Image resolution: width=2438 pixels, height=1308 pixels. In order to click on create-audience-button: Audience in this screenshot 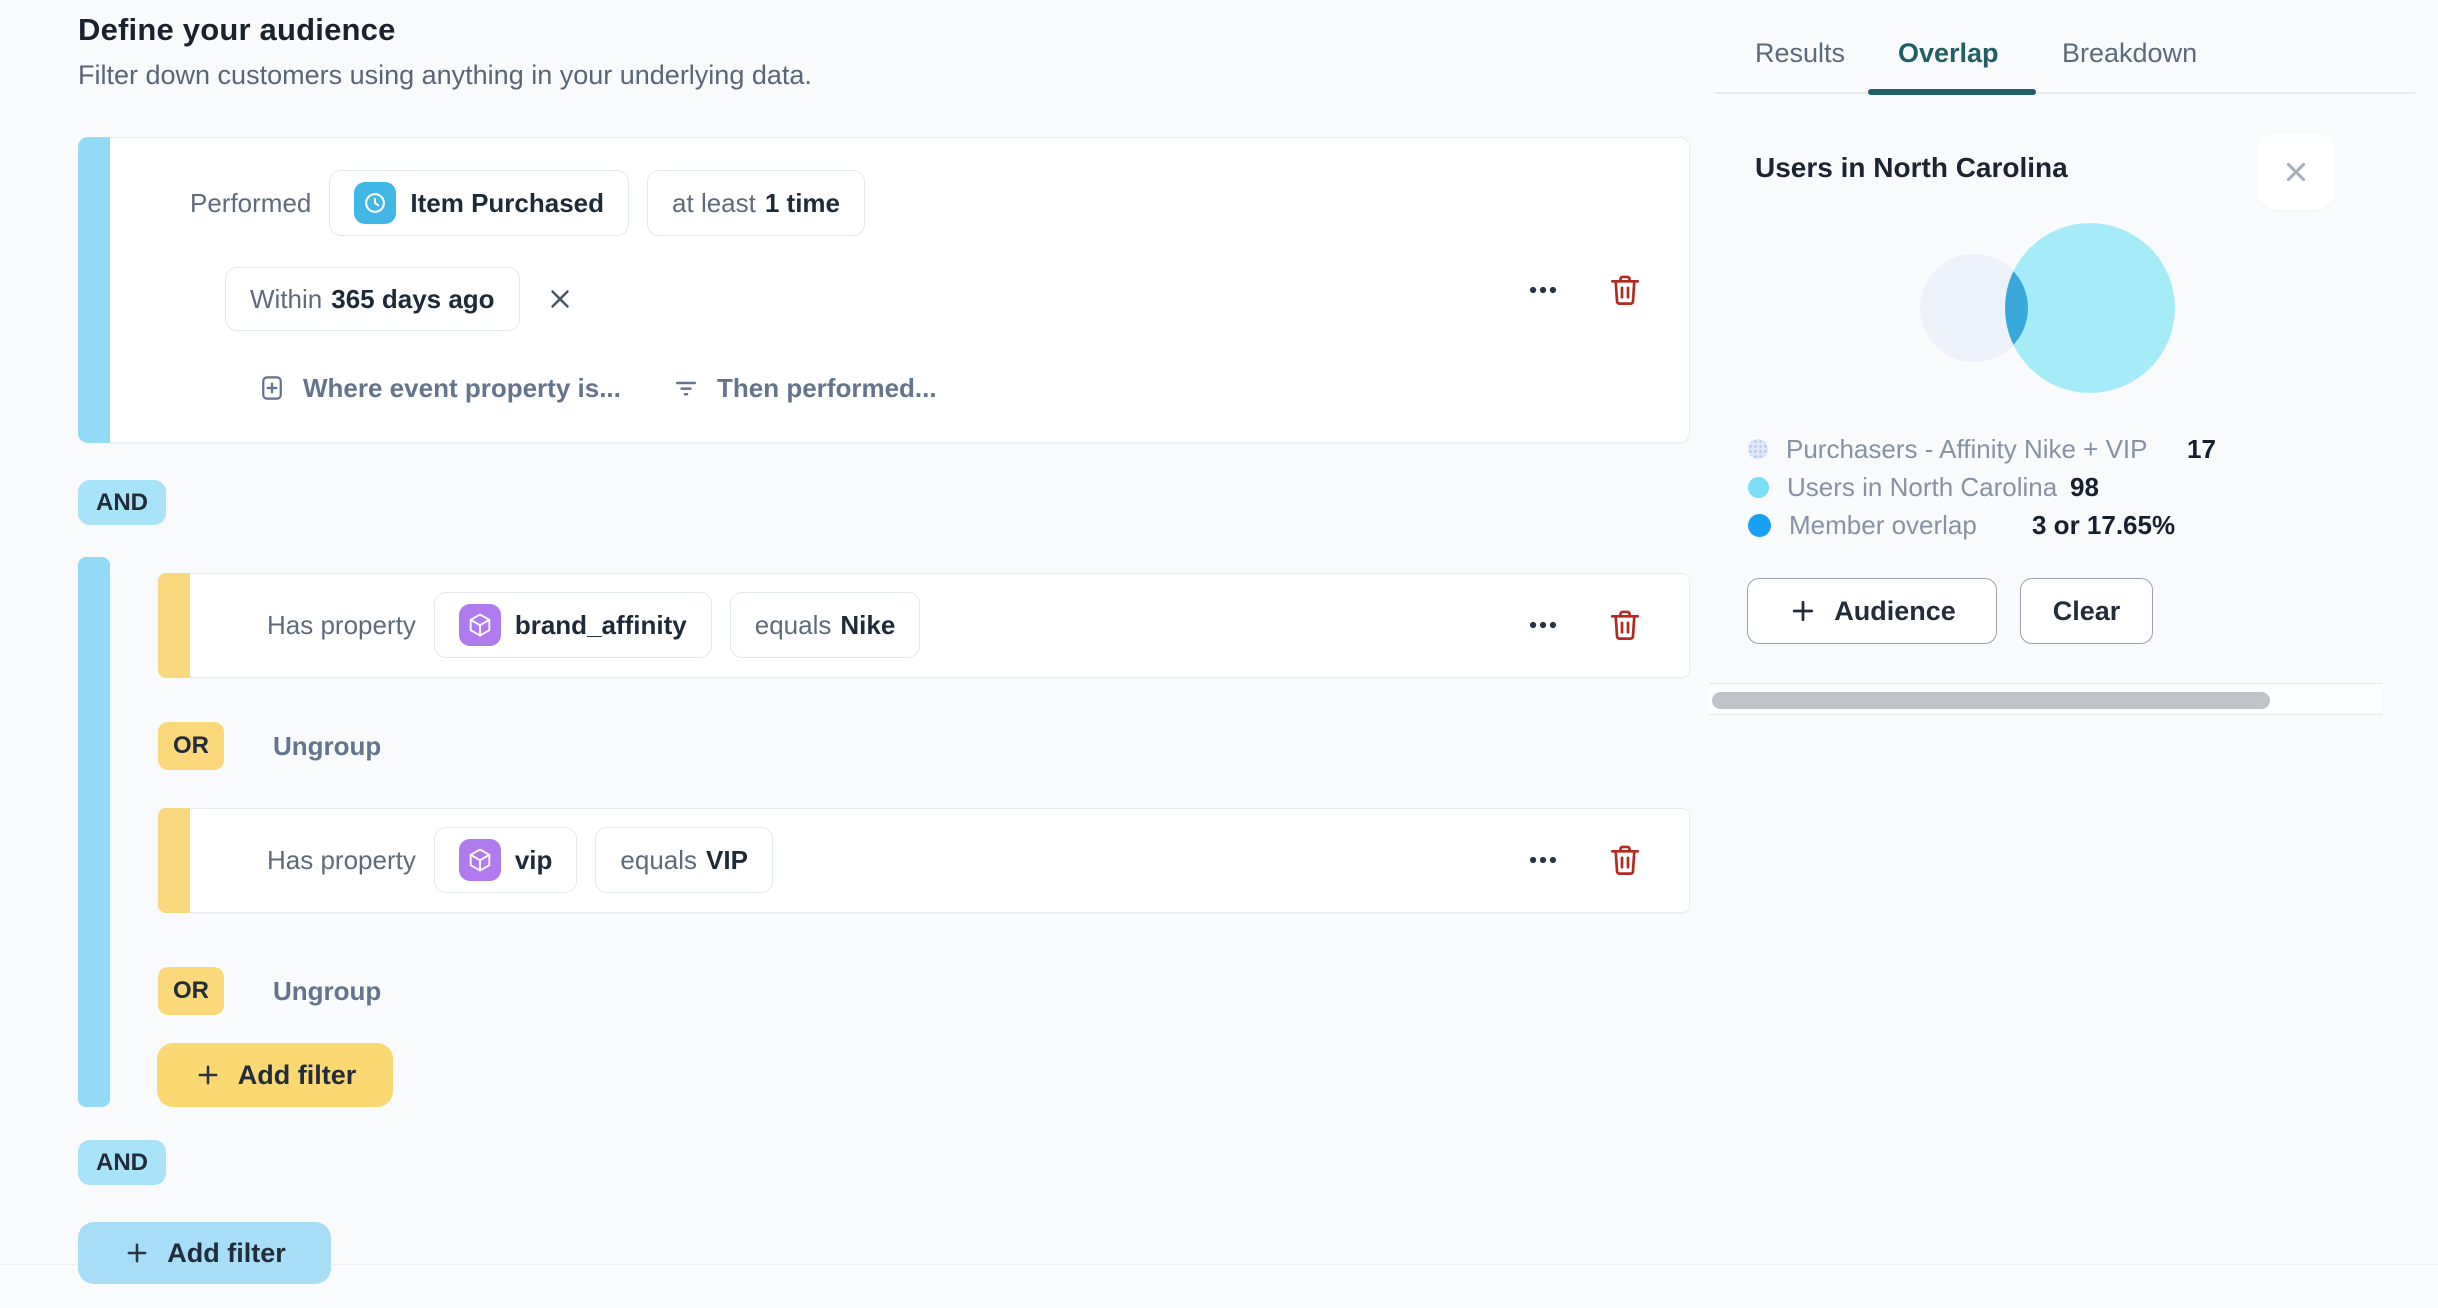, I will do `click(1872, 611)`.